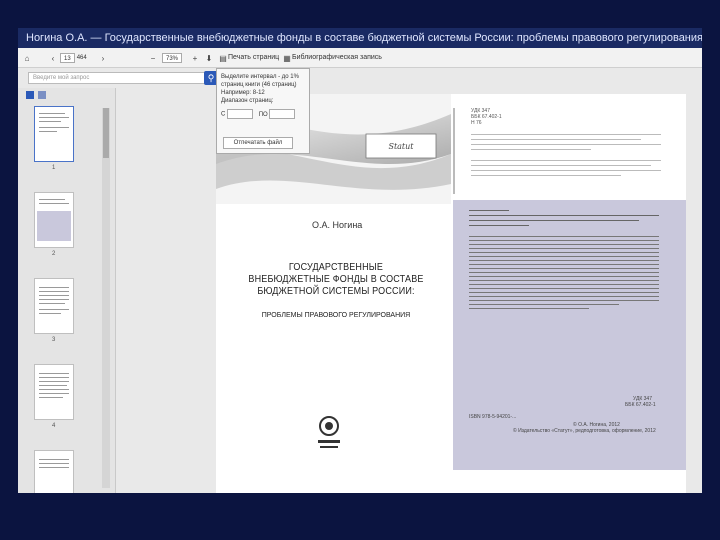 This screenshot has width=720, height=540. Describe the element at coordinates (337, 57) in the screenshot. I see `biblio-label: Библиографическая запись` at that location.